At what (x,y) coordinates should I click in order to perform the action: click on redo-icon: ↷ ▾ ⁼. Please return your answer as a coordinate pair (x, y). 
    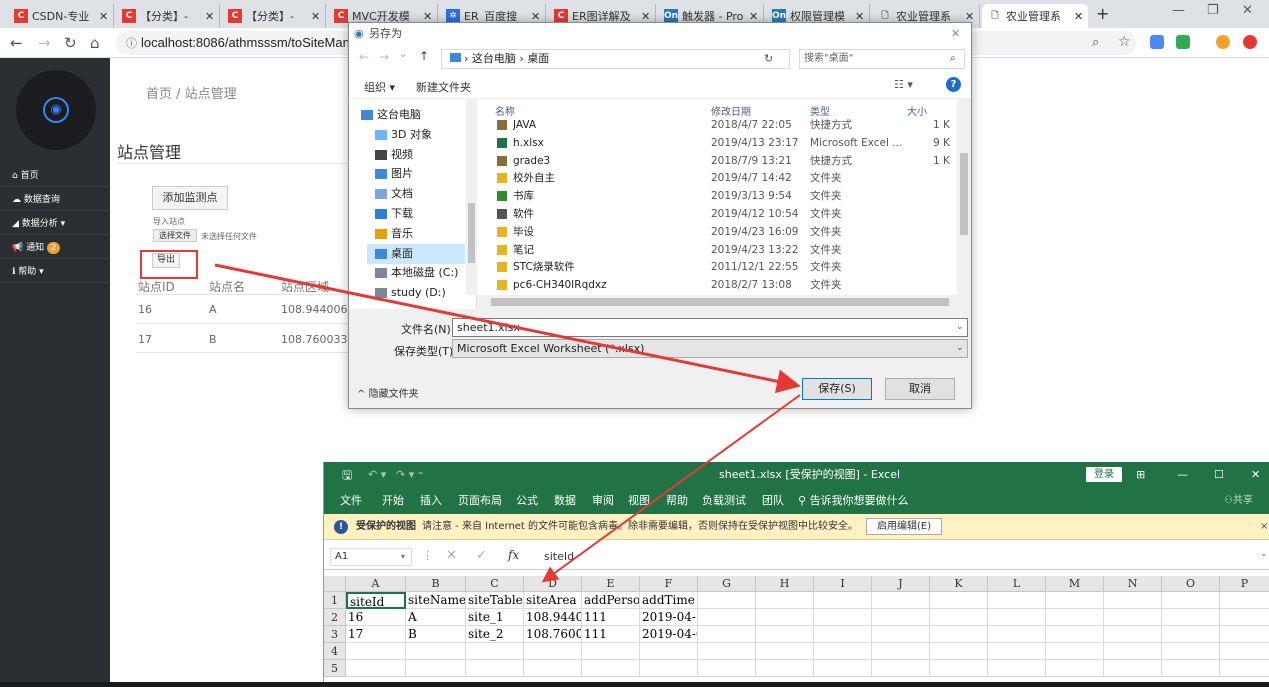
    Looking at the image, I should click on (410, 475).